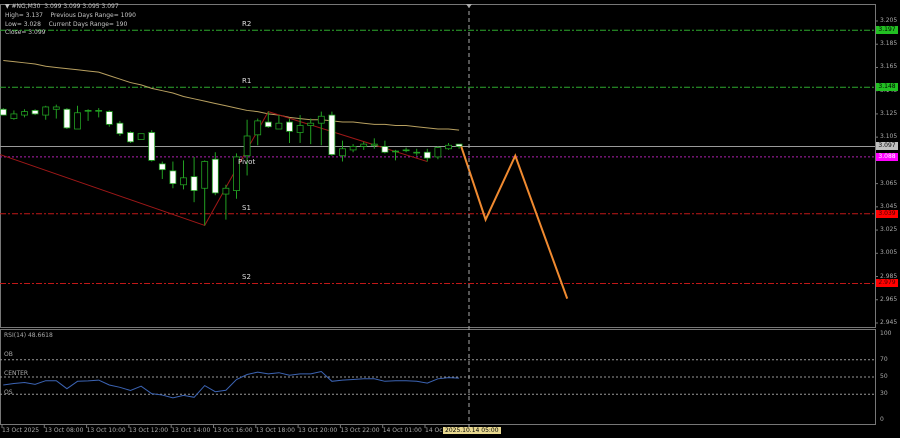  What do you see at coordinates (889, 183) in the screenshot?
I see `price-axis-label: 3.065` at bounding box center [889, 183].